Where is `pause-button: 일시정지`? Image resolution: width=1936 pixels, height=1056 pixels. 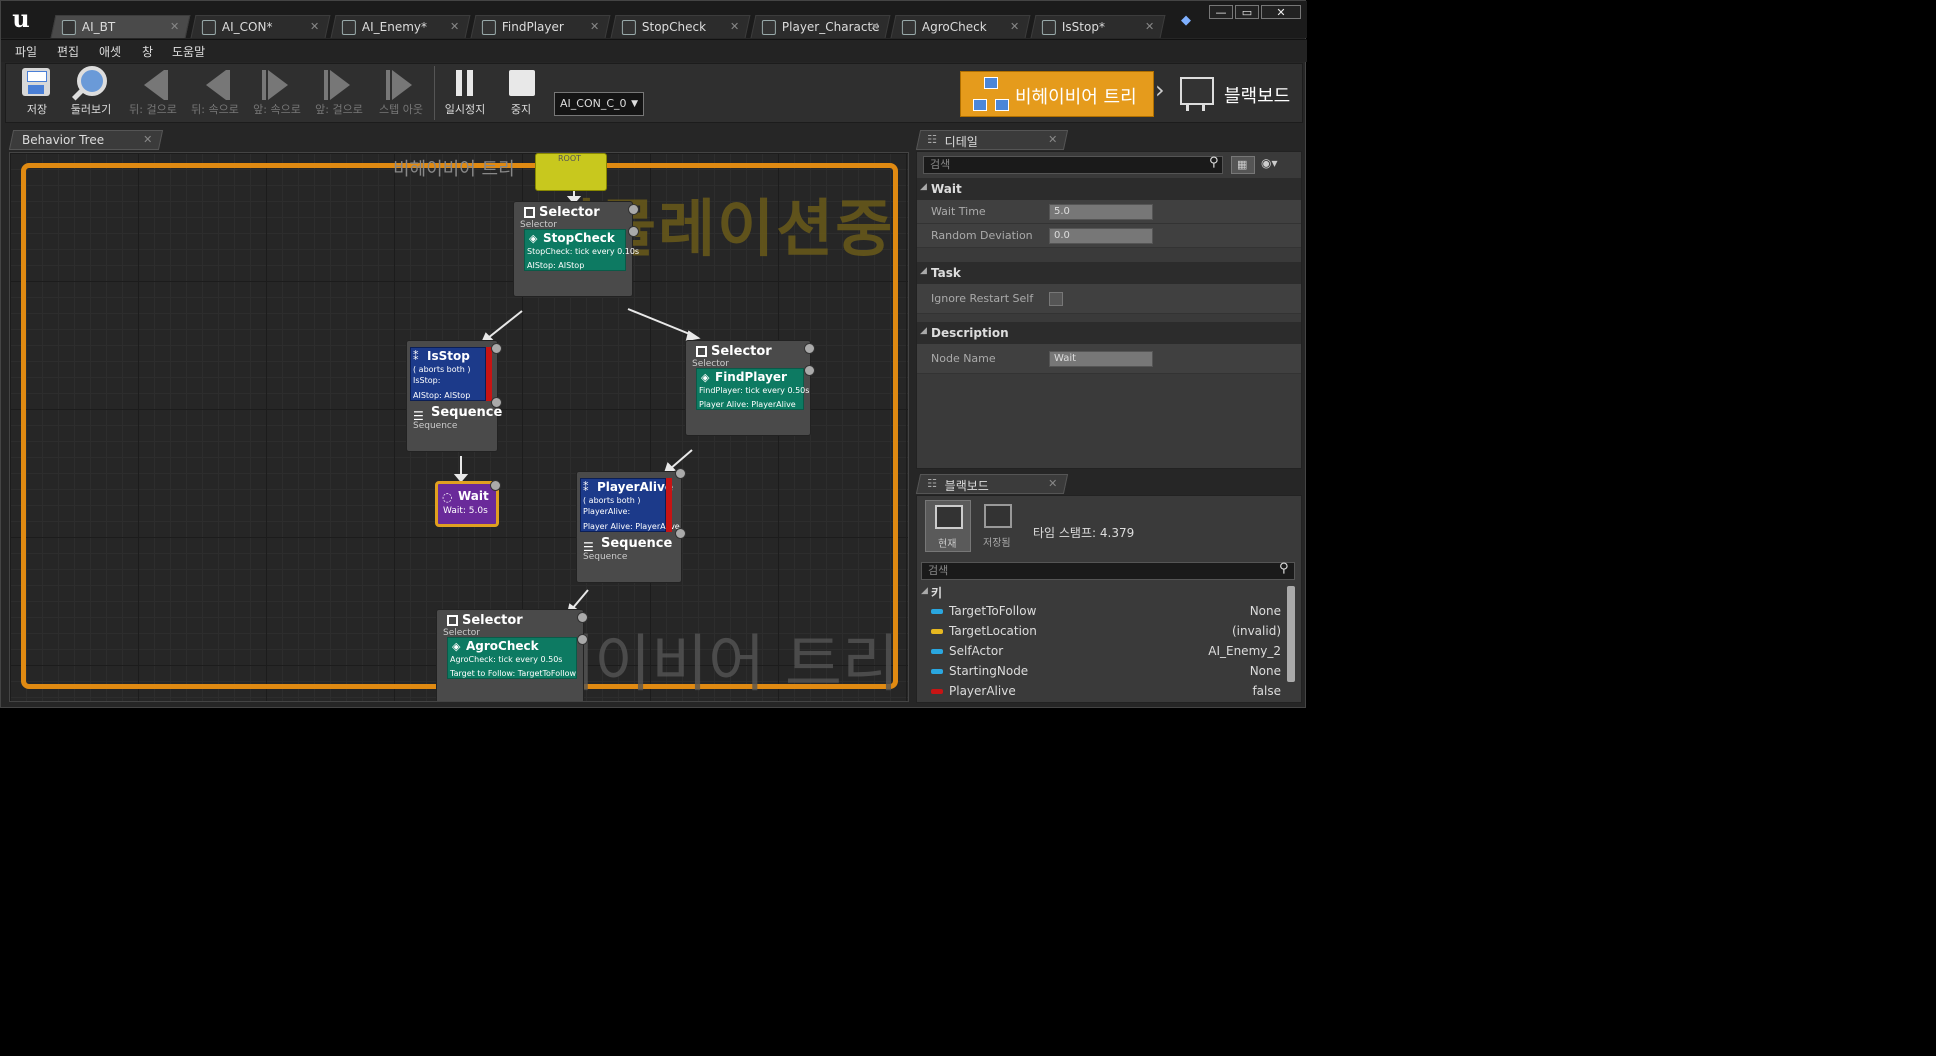 pause-button: 일시정지 is located at coordinates (465, 93).